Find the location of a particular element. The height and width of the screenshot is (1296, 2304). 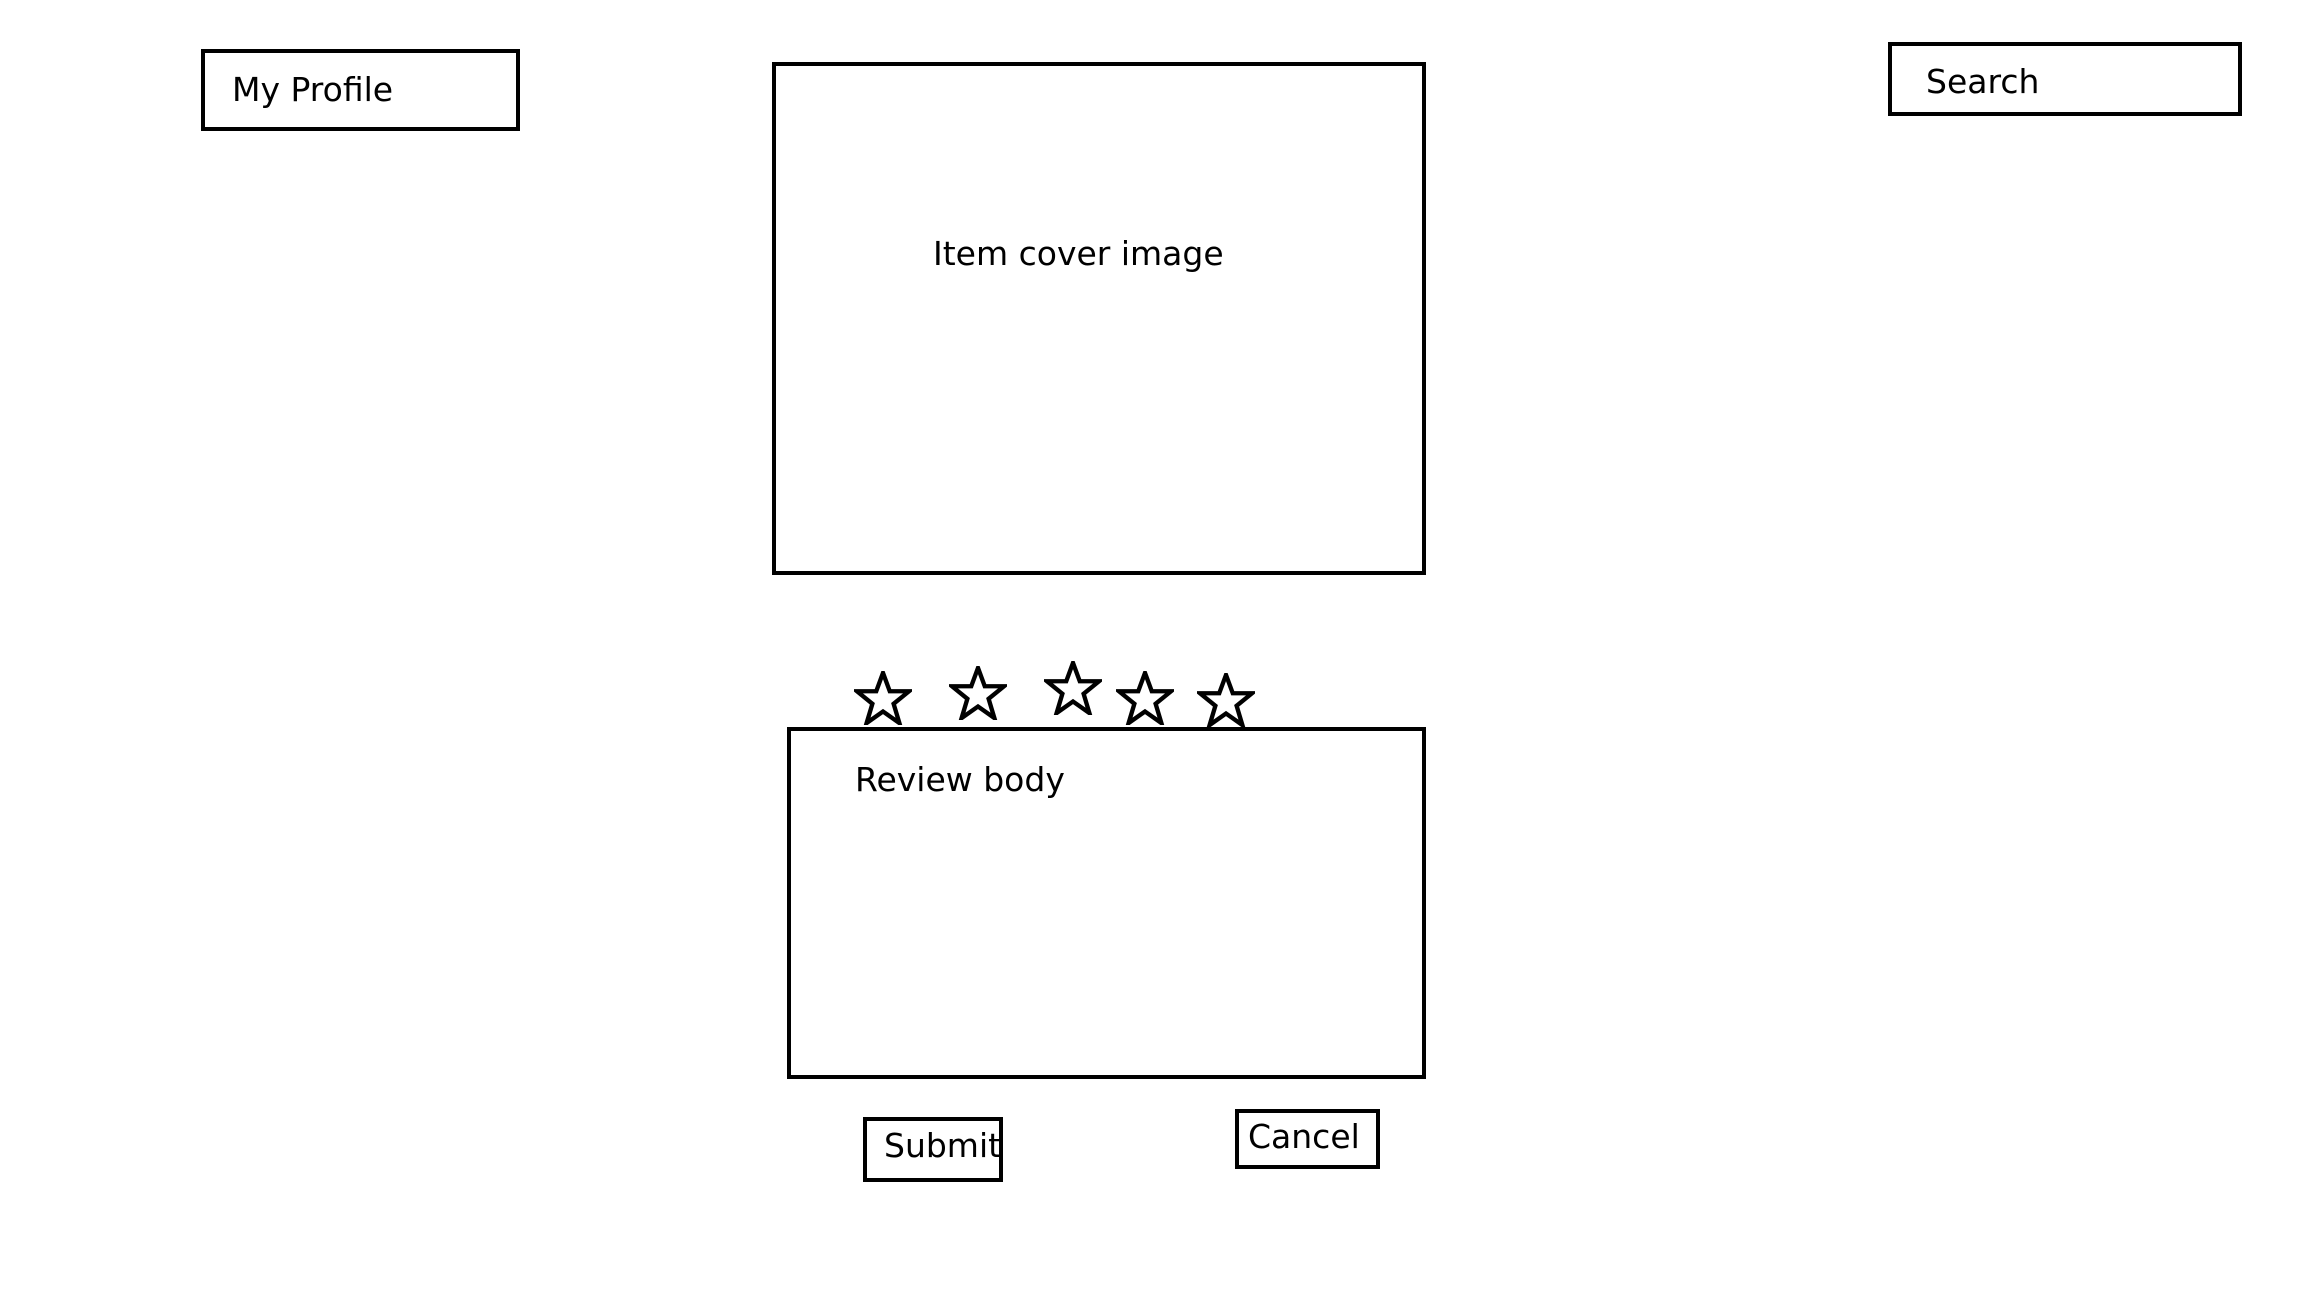

item-cover-image-label: Item cover image is located at coordinates (1078, 253).